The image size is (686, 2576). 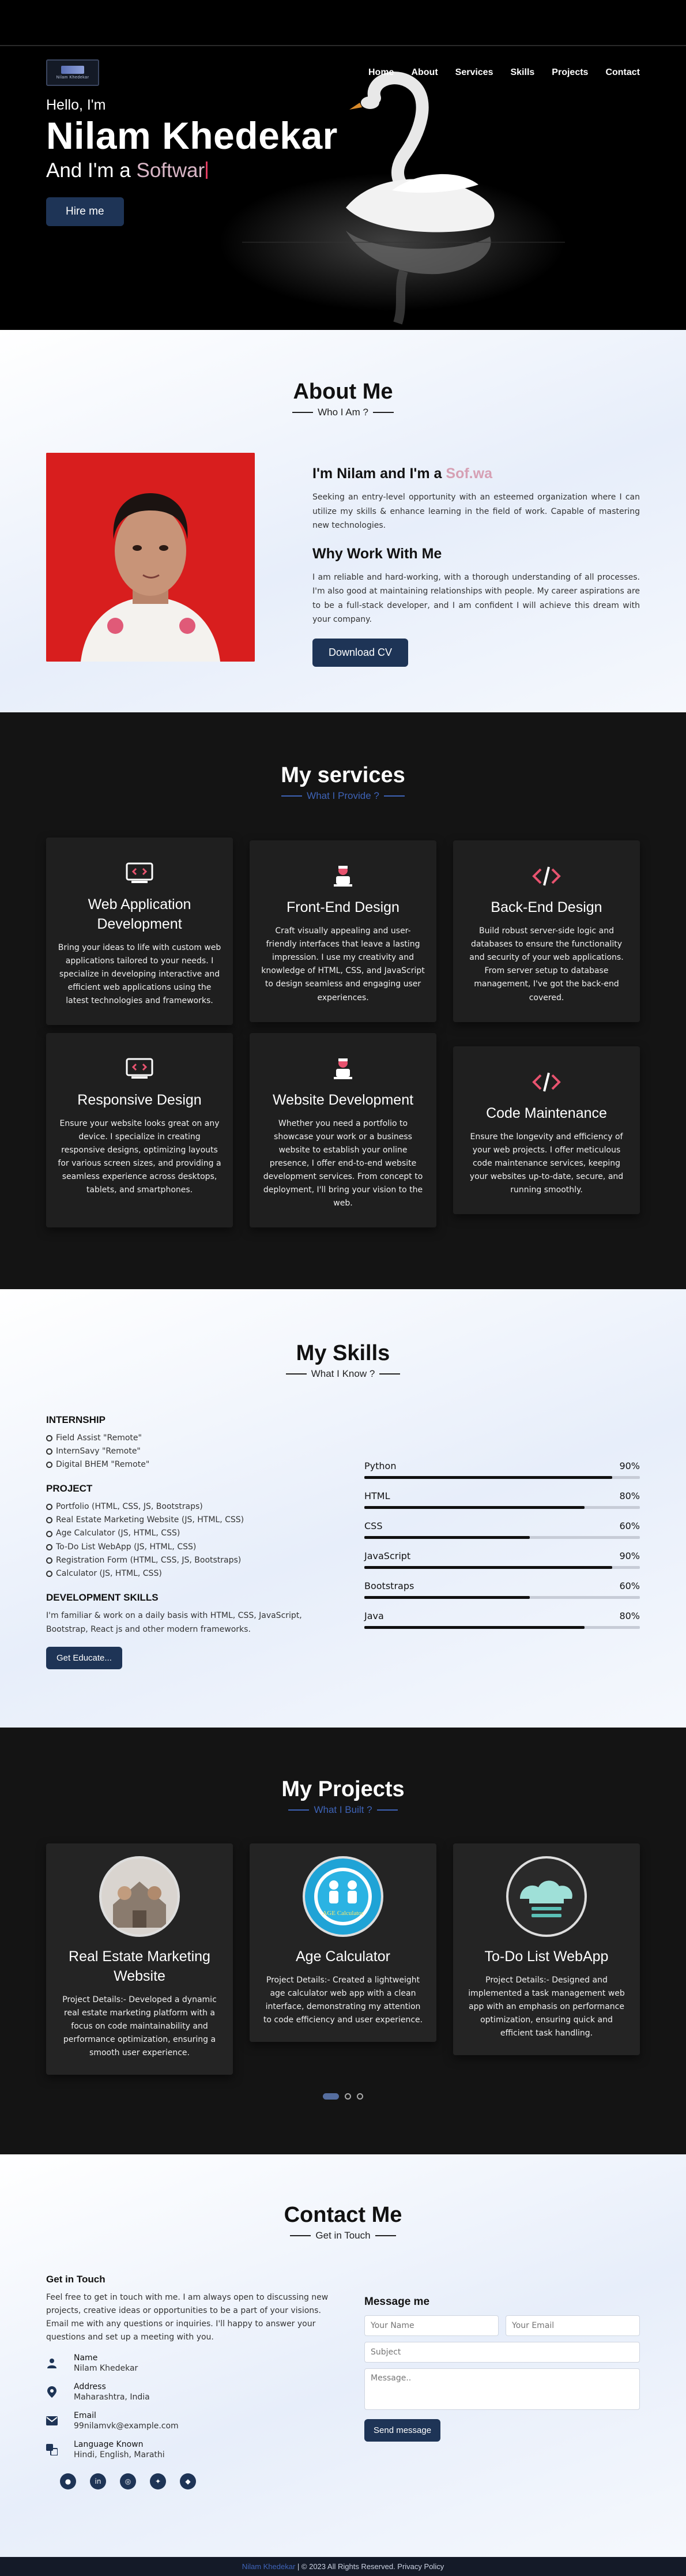 What do you see at coordinates (129, 1507) in the screenshot?
I see `list-item-text: Portfolio (HTML, CSS, JS, Bootstraps)` at bounding box center [129, 1507].